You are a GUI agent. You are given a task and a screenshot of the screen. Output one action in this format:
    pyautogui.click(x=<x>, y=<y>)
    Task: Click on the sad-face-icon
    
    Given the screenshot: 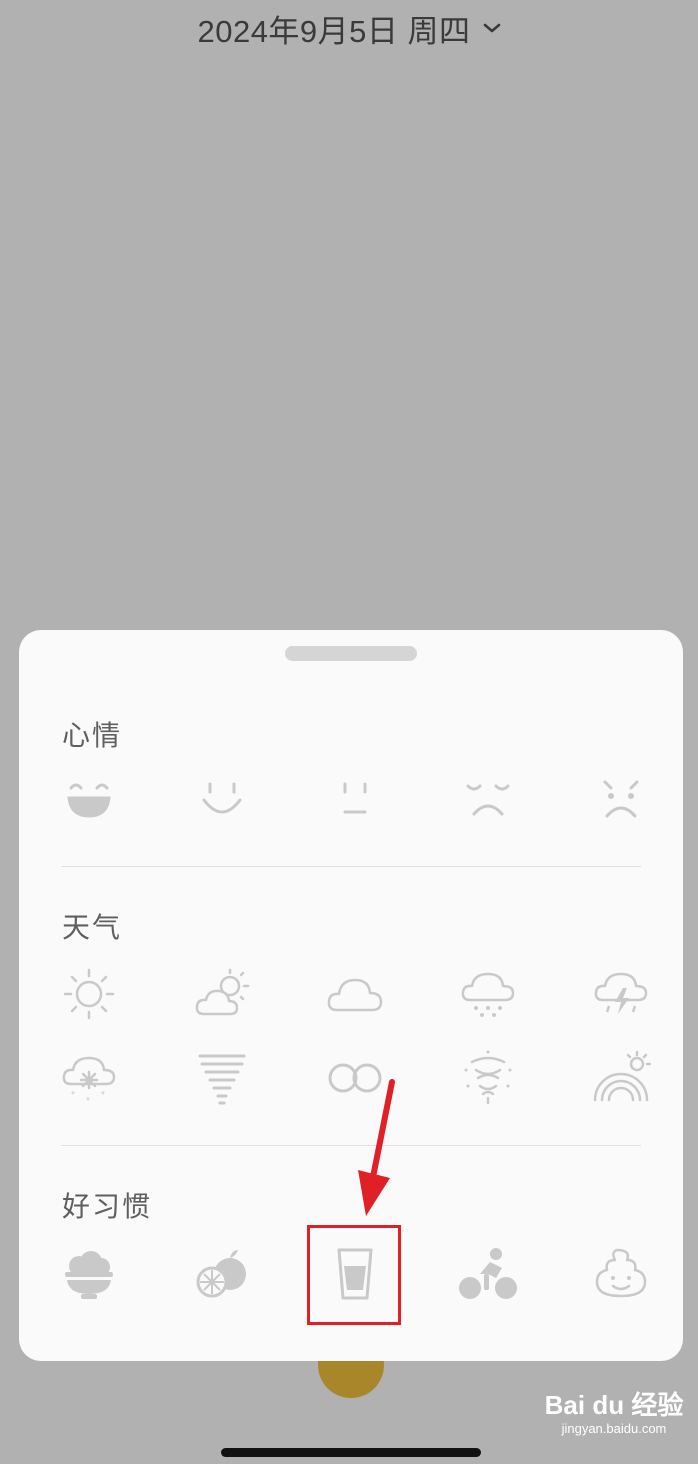 What is the action you would take?
    pyautogui.click(x=621, y=800)
    